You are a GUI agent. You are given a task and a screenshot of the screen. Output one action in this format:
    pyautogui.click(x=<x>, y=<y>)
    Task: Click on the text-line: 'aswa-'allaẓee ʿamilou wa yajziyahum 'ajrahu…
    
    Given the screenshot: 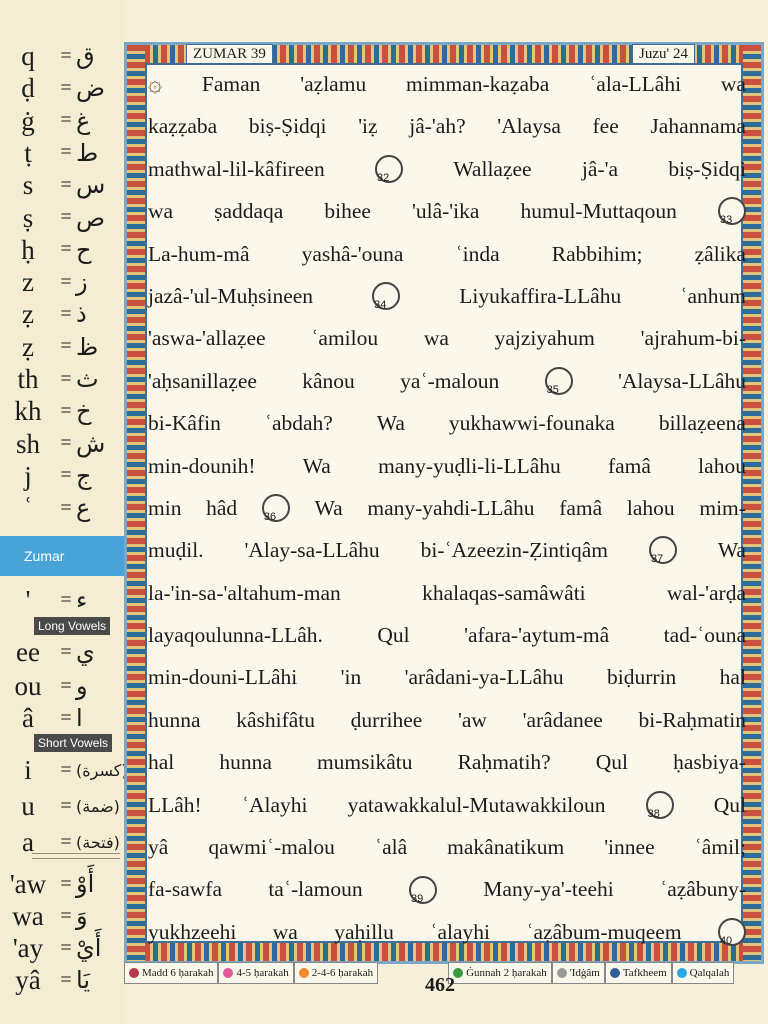 What is the action you would take?
    pyautogui.click(x=447, y=338)
    